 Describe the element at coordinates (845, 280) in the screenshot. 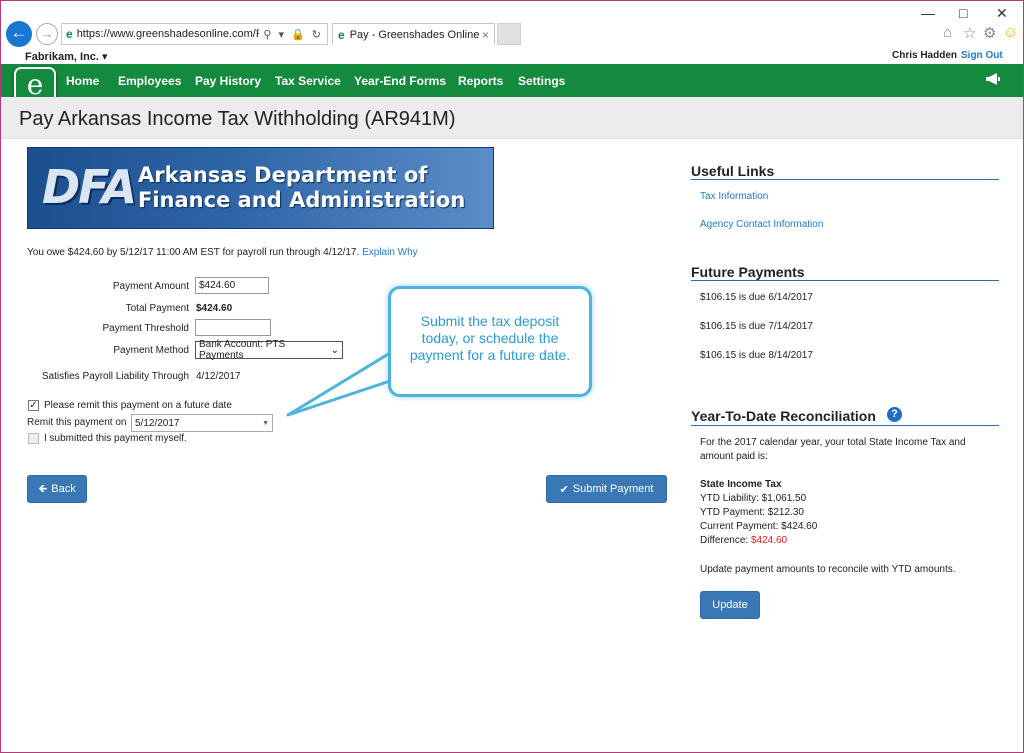

I see `future-payments-rule` at that location.